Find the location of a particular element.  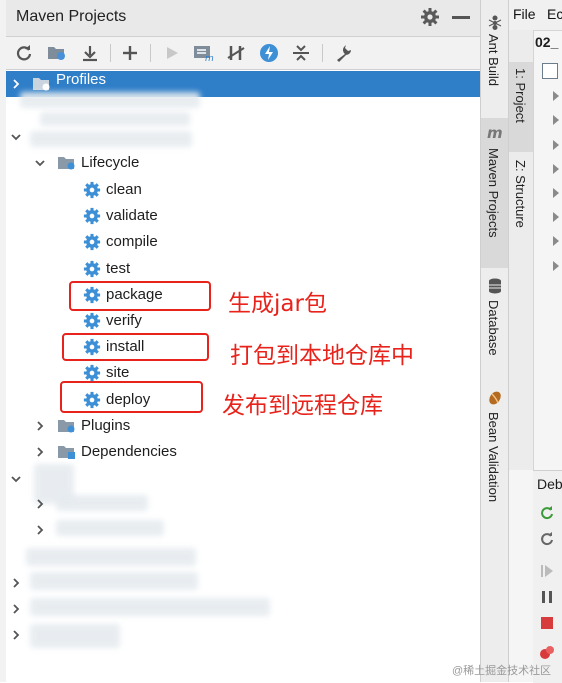

database-icon is located at coordinates (495, 286).